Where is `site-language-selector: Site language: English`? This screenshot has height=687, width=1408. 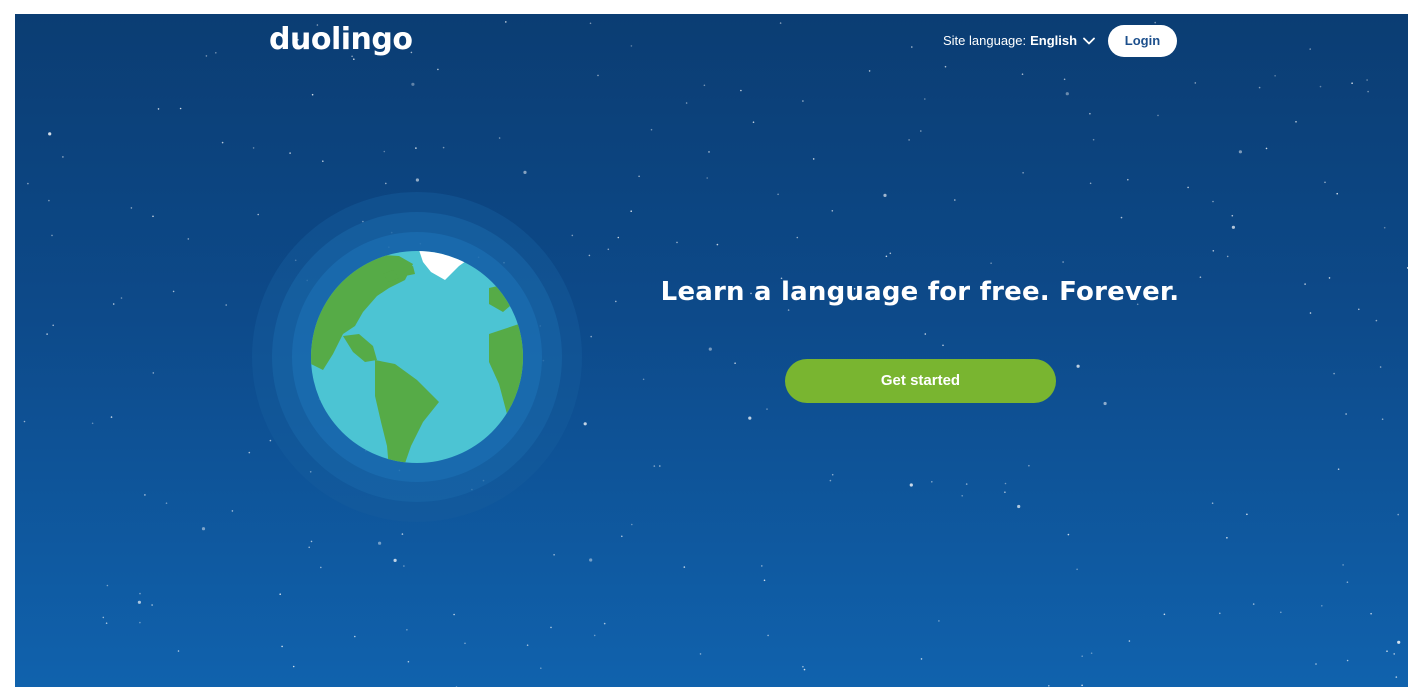
site-language-selector: Site language: English is located at coordinates (1019, 40).